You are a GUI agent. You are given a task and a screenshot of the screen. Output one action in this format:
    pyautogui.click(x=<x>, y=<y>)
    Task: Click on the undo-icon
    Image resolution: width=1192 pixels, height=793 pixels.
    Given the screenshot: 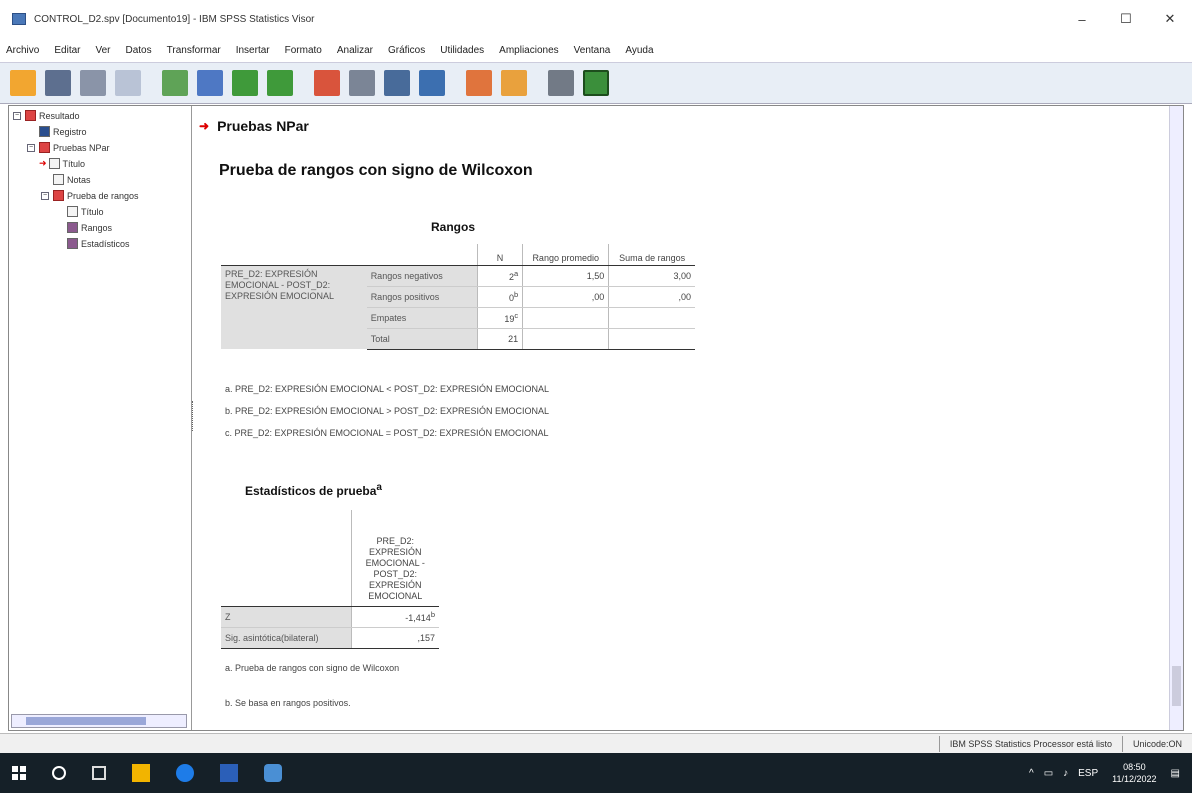 What is the action you would take?
    pyautogui.click(x=245, y=83)
    